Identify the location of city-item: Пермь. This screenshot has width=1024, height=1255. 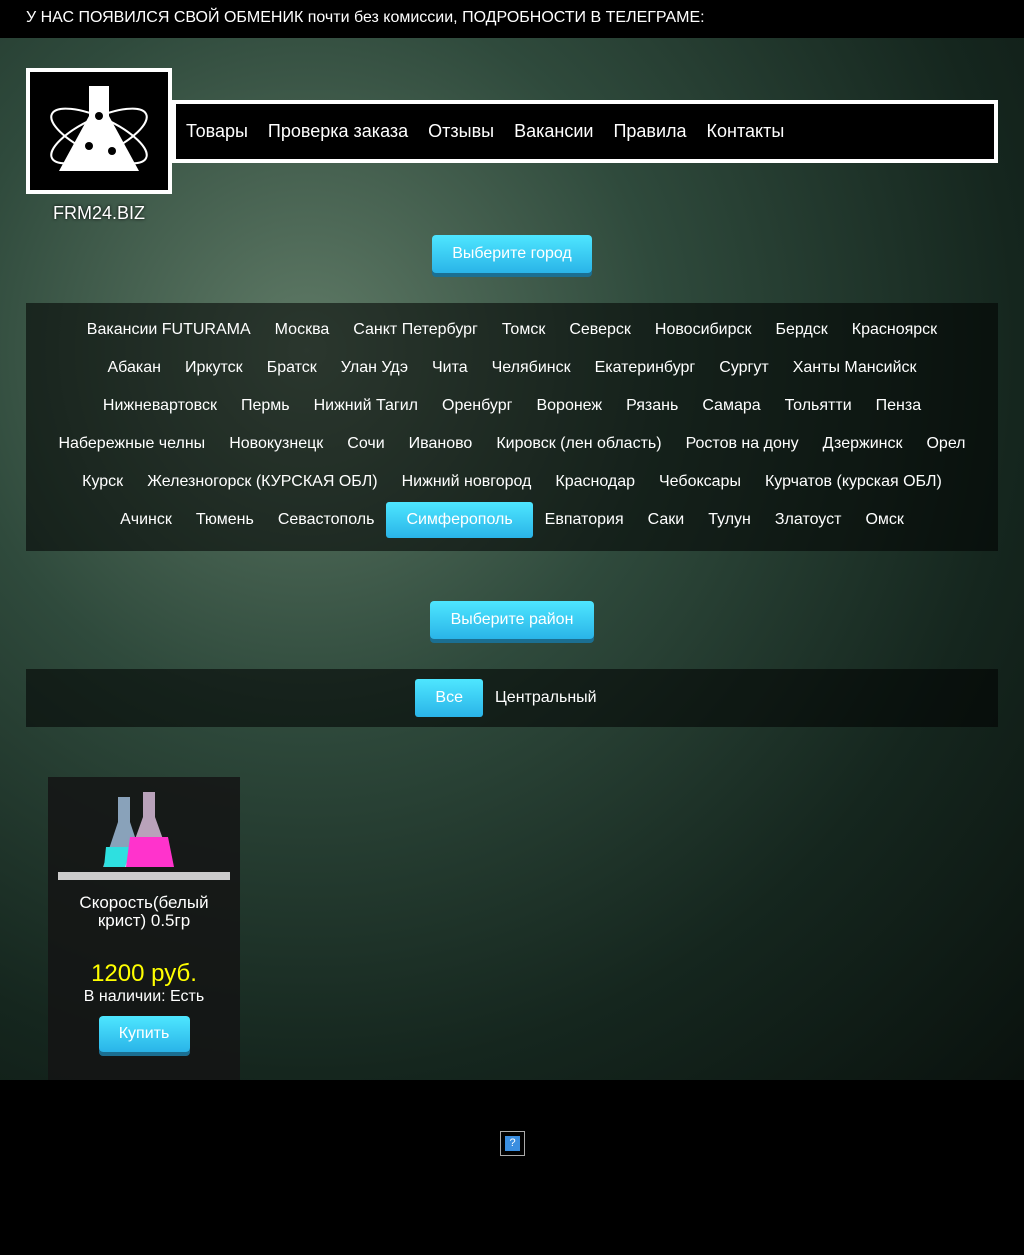
(265, 406).